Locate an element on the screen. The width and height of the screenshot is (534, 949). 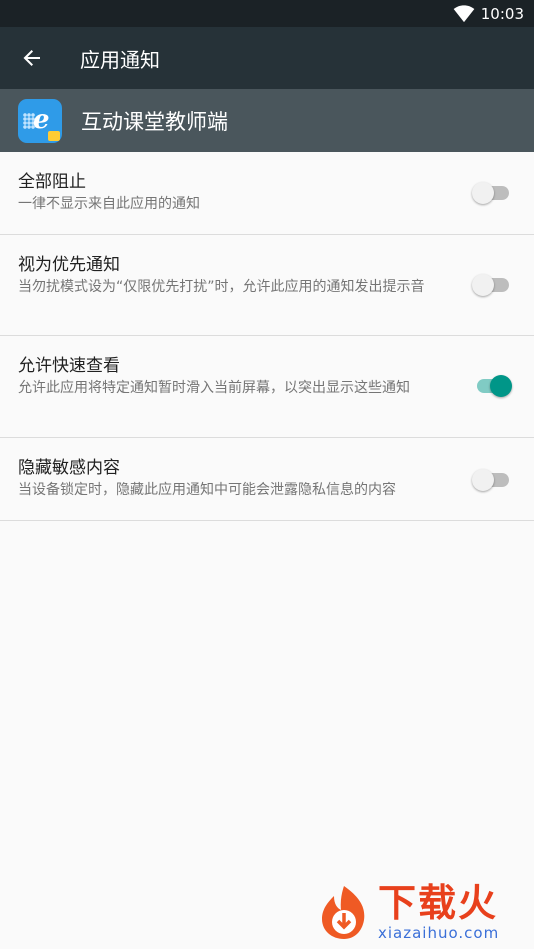
setting-hide-sensitive: 隐藏敏感内容 当设备锁定时，隐藏此应用通知中可能会泄露隐私信息的内容 is located at coordinates (267, 479).